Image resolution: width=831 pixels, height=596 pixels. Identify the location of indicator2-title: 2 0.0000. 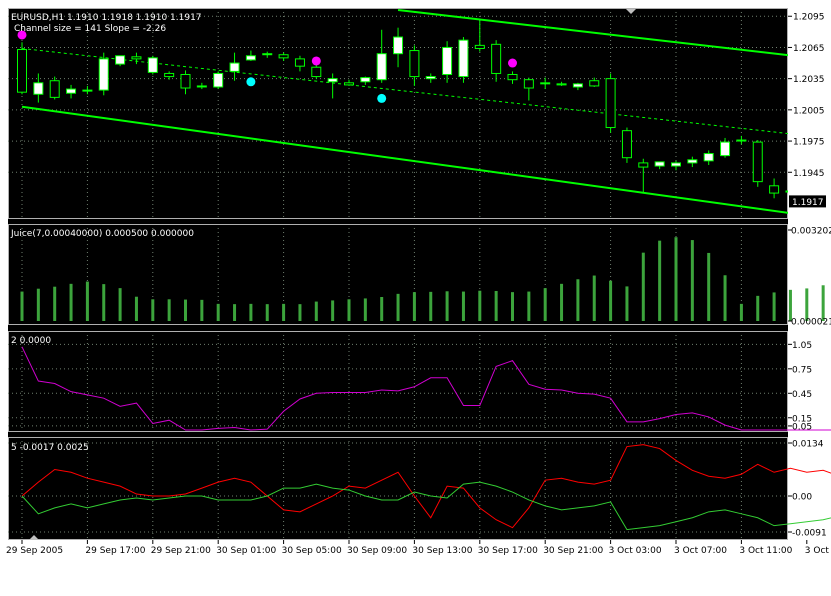
(31, 341).